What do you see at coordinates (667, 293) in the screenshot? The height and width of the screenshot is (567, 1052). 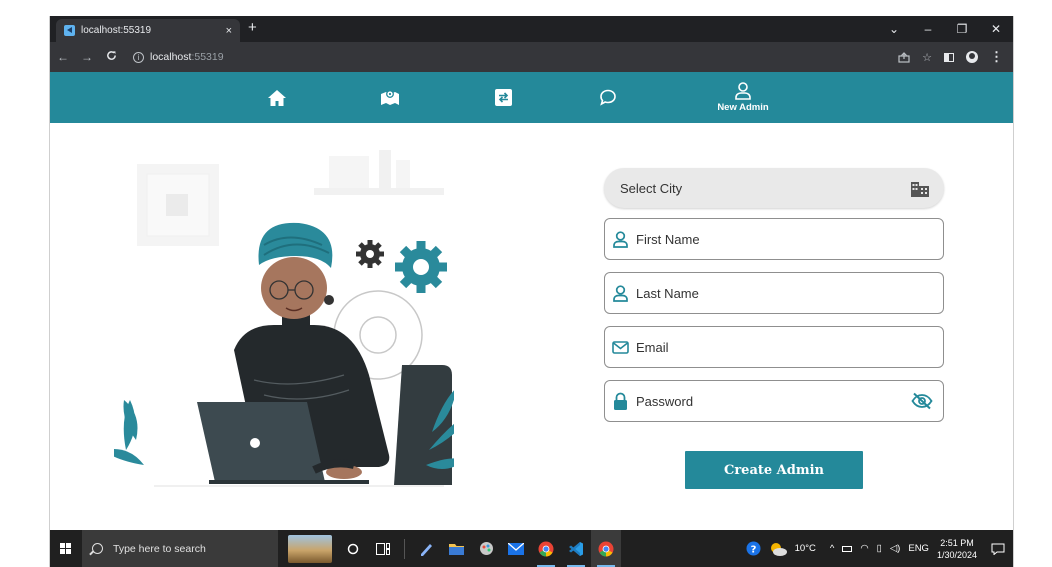 I see `last-name-placeholder: Last Name` at bounding box center [667, 293].